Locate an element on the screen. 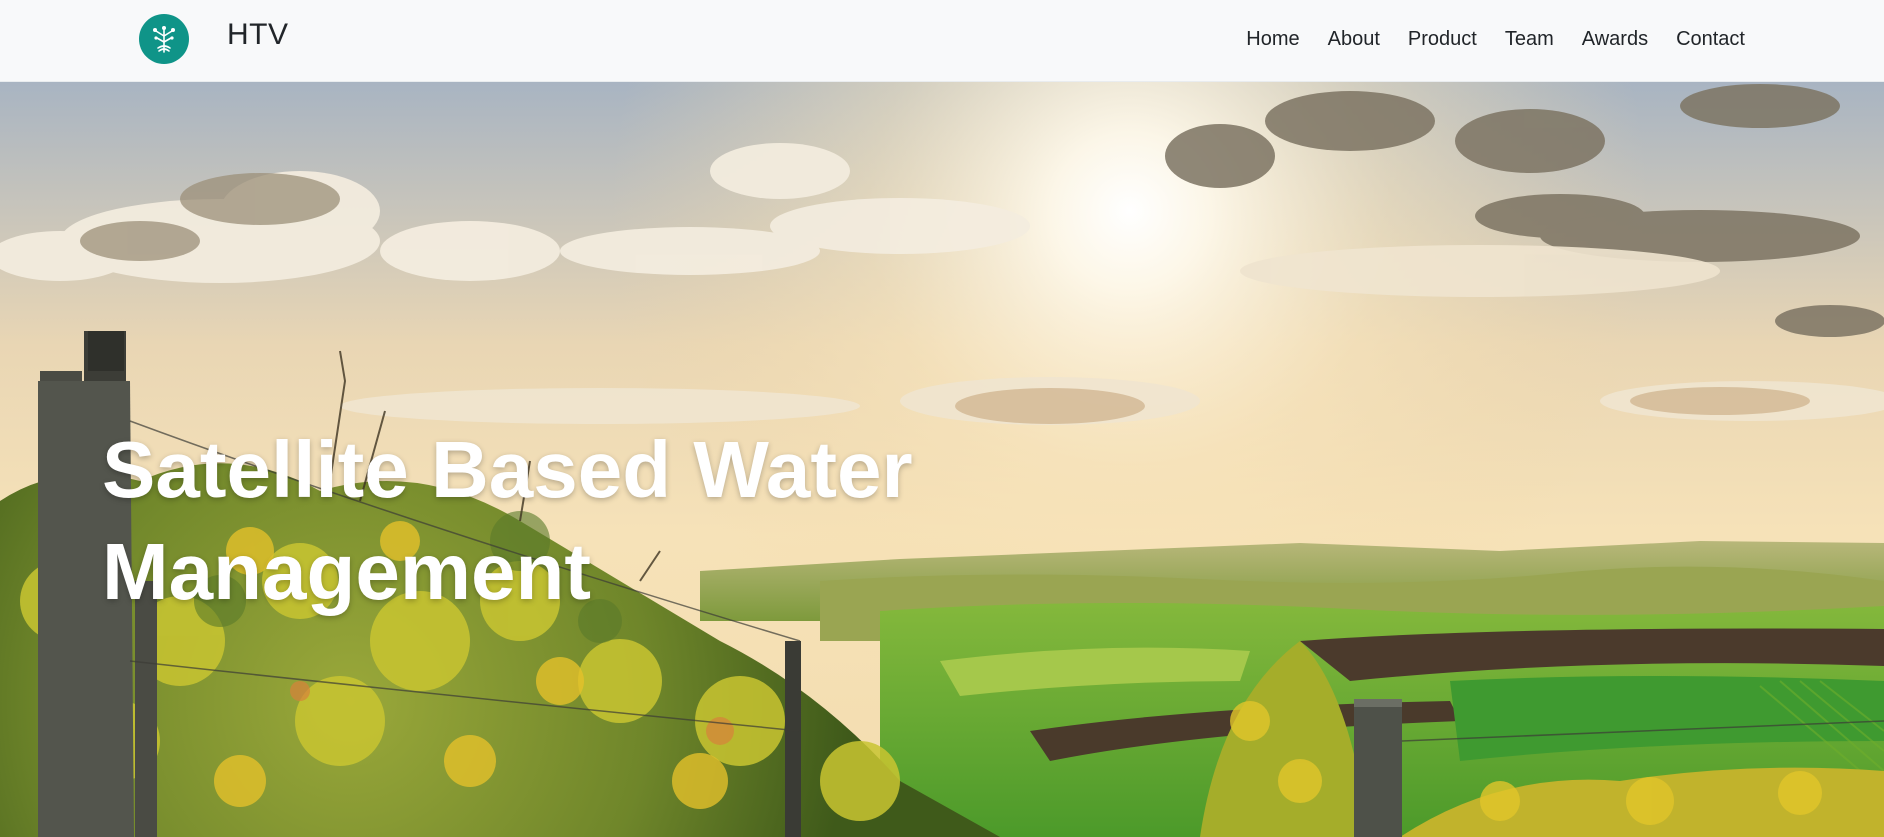 The image size is (1884, 837). nav-link-product: Product is located at coordinates (1442, 39).